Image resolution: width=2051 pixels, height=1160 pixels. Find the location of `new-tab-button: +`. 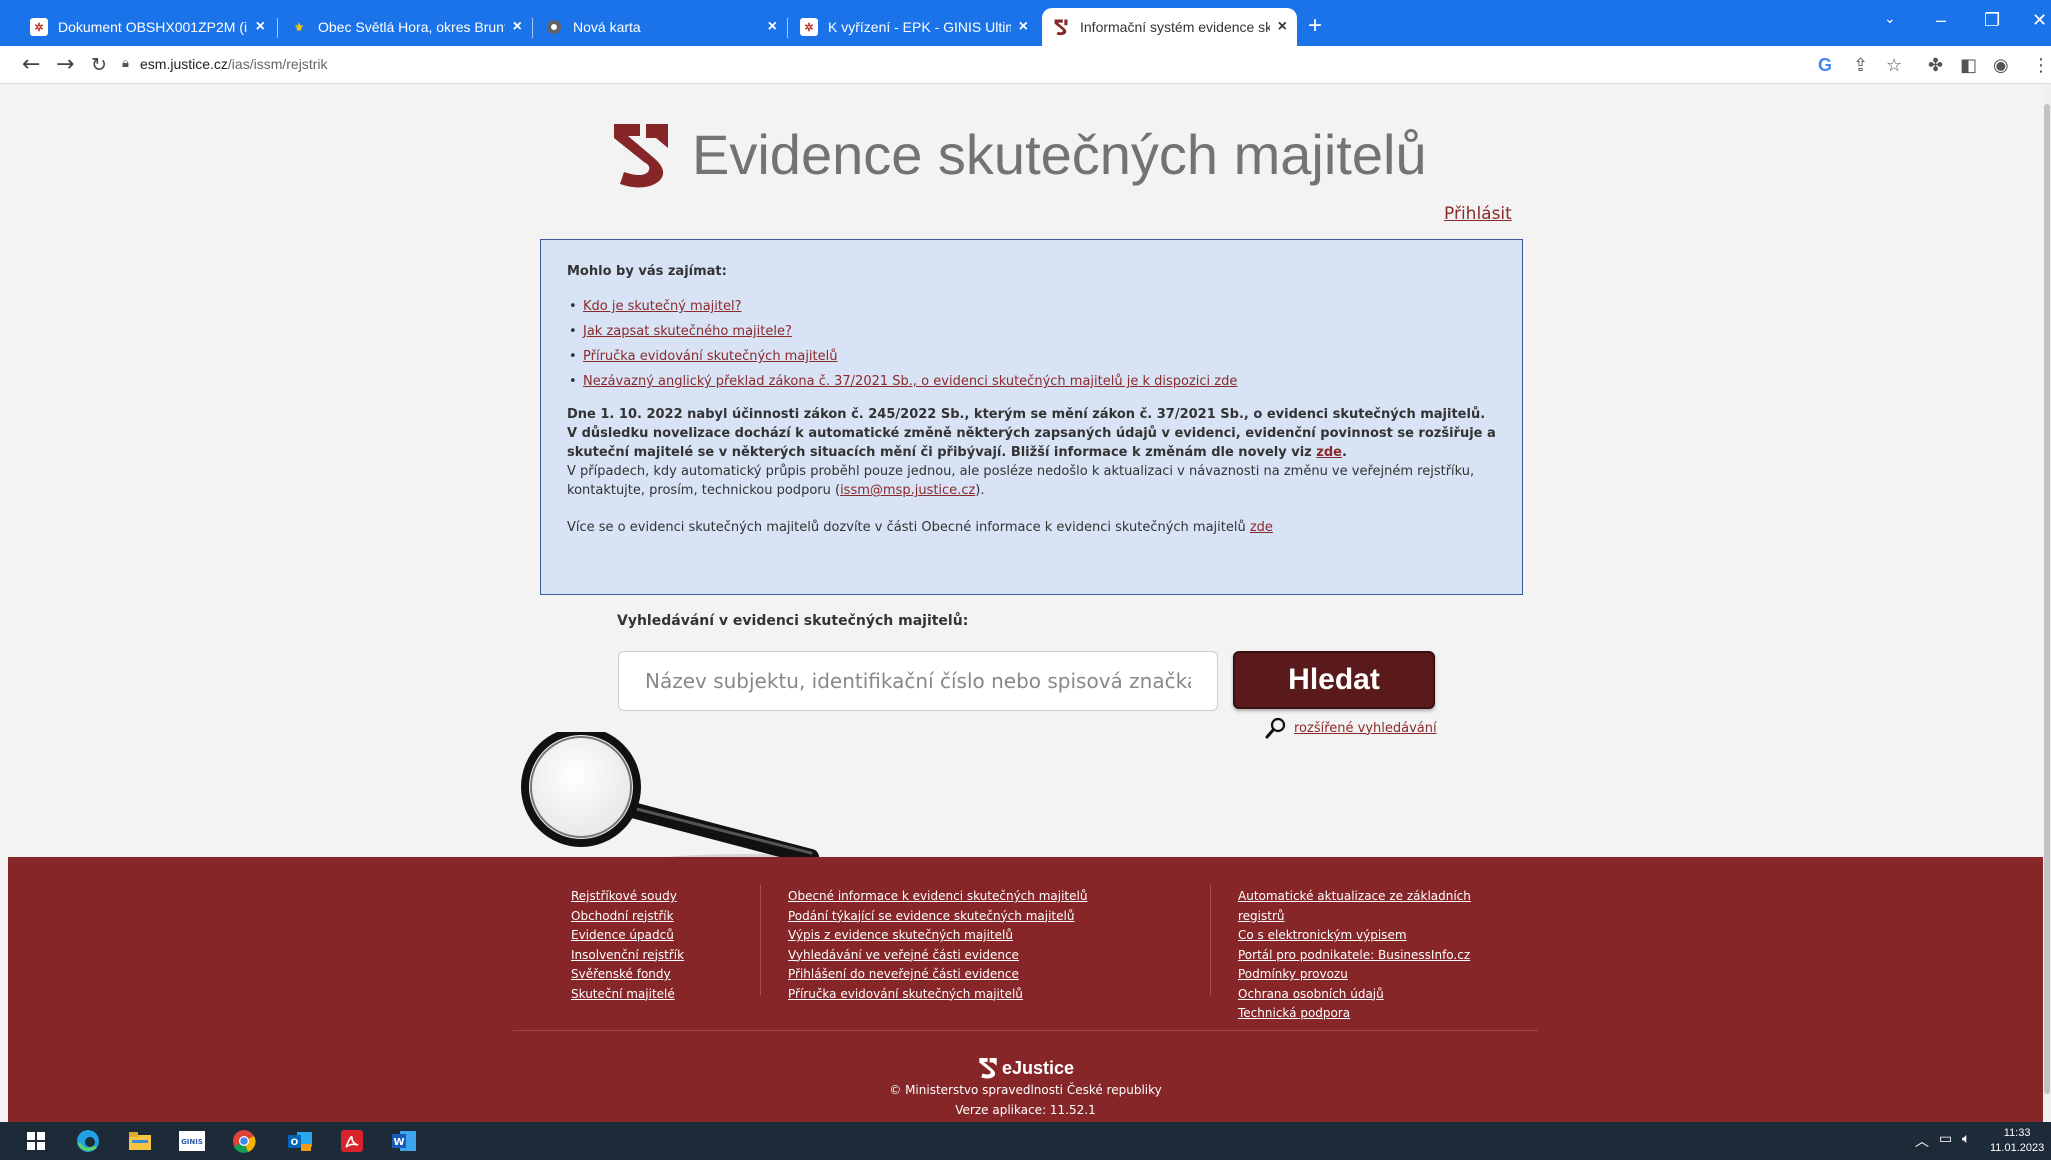

new-tab-button: + is located at coordinates (1315, 26).